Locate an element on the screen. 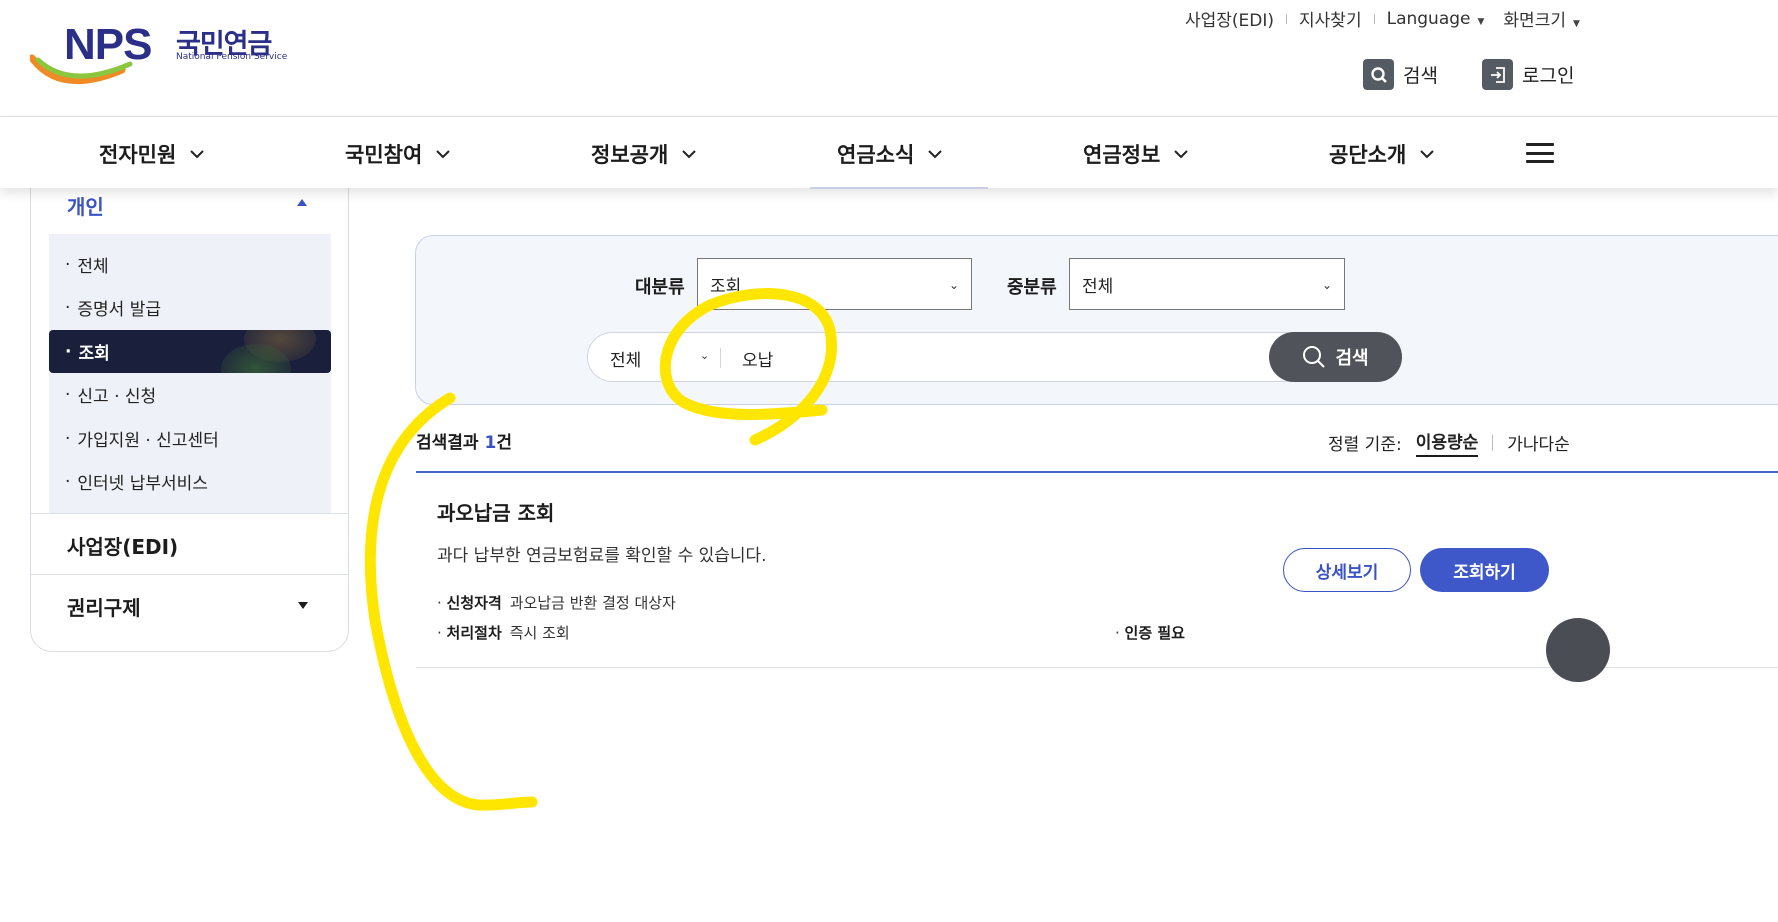  gnb-item-info: 연금정보 is located at coordinates (1135, 154).